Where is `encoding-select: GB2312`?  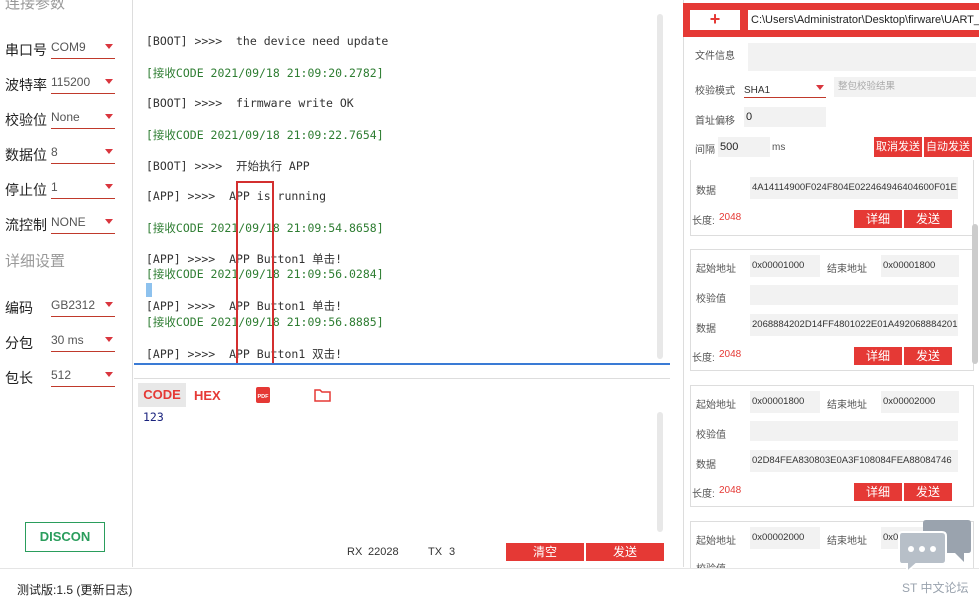 encoding-select: GB2312 is located at coordinates (83, 305).